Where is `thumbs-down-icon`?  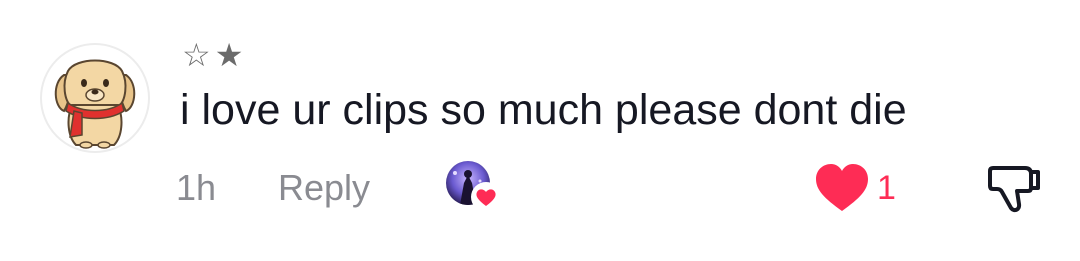
thumbs-down-icon is located at coordinates (1014, 189).